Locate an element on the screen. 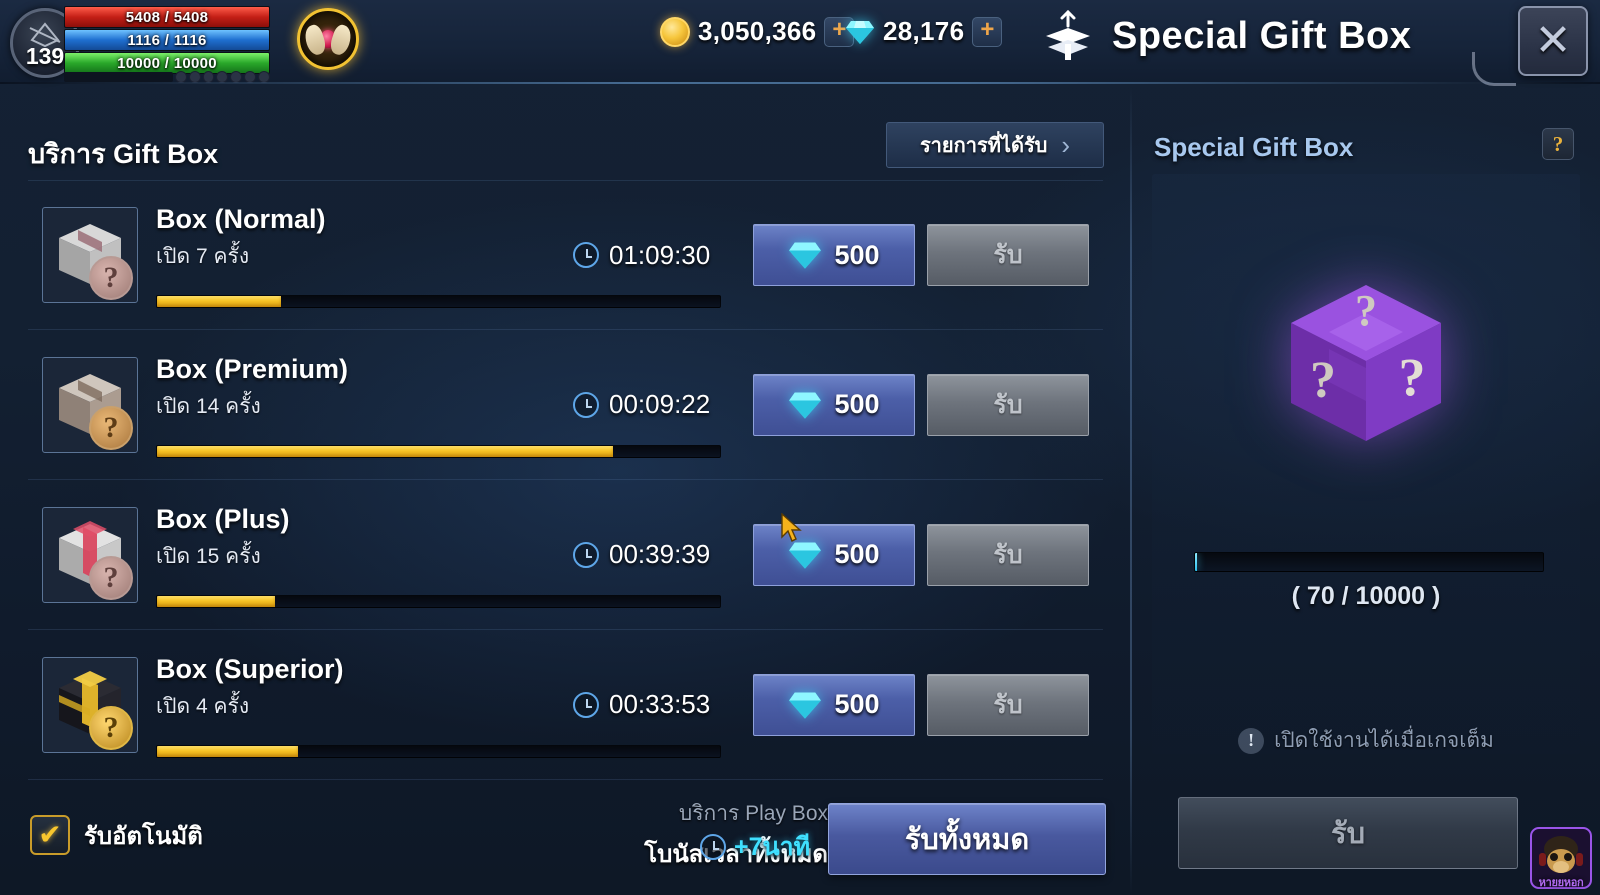  box-timer-value: 00:09:22 is located at coordinates (660, 404).